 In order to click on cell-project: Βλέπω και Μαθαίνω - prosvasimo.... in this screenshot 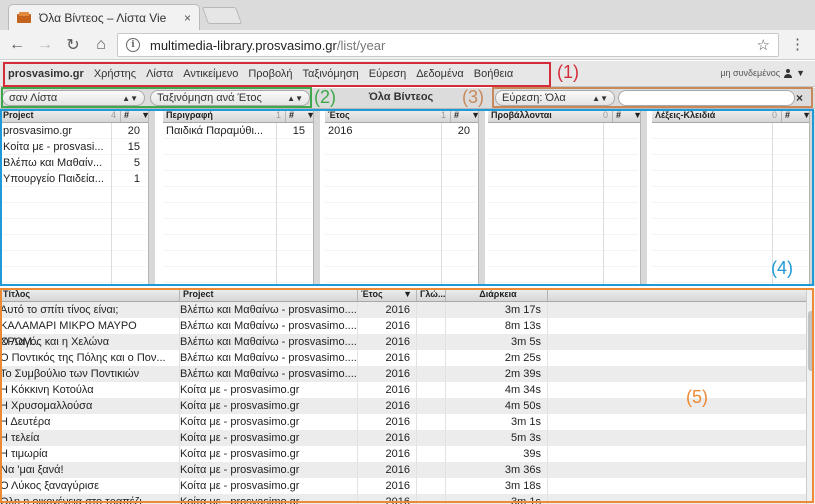, I will do `click(269, 358)`.